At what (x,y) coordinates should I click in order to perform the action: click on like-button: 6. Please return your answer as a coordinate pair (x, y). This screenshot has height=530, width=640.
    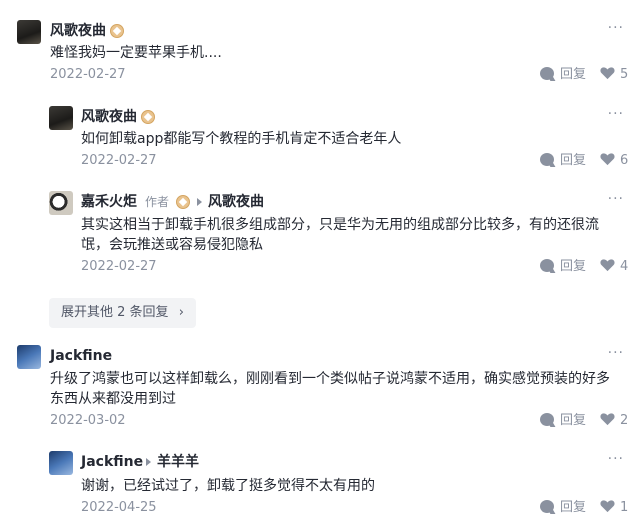
    Looking at the image, I should click on (614, 161).